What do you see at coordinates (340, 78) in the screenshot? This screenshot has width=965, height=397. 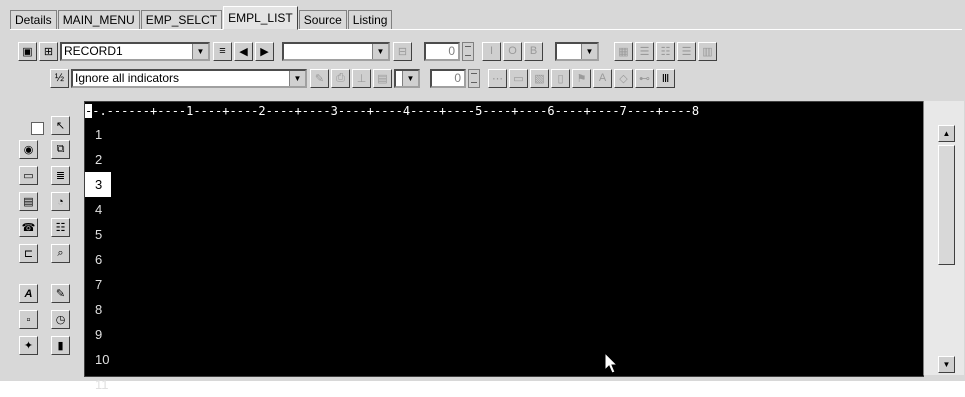 I see `print-icon: ⎙` at bounding box center [340, 78].